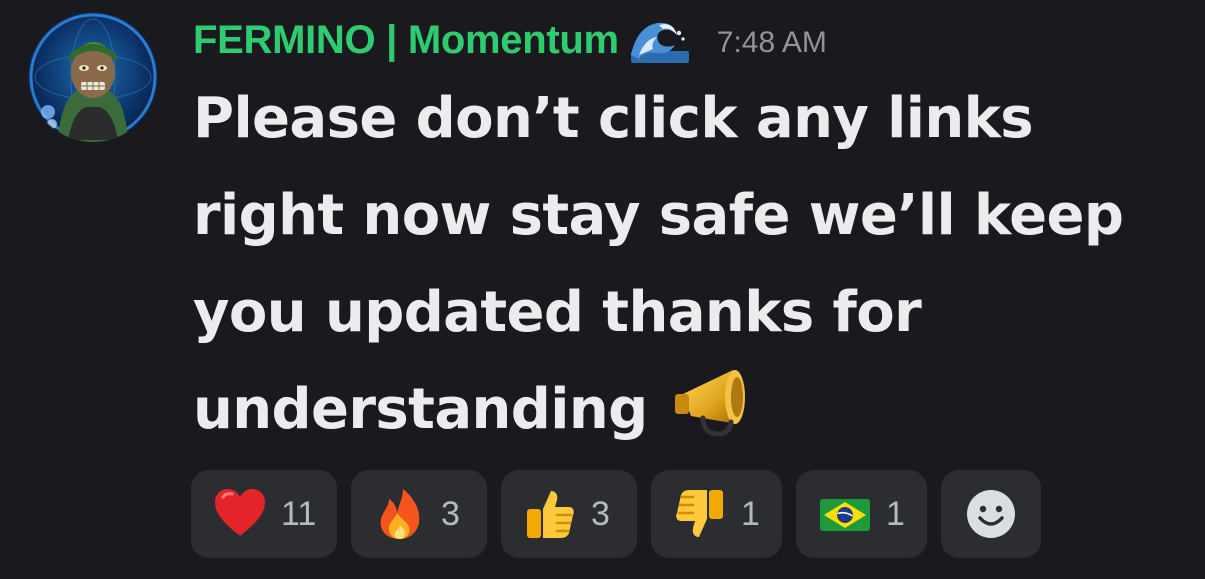 The image size is (1205, 579). I want to click on reaction-thumbs-up: 3, so click(569, 514).